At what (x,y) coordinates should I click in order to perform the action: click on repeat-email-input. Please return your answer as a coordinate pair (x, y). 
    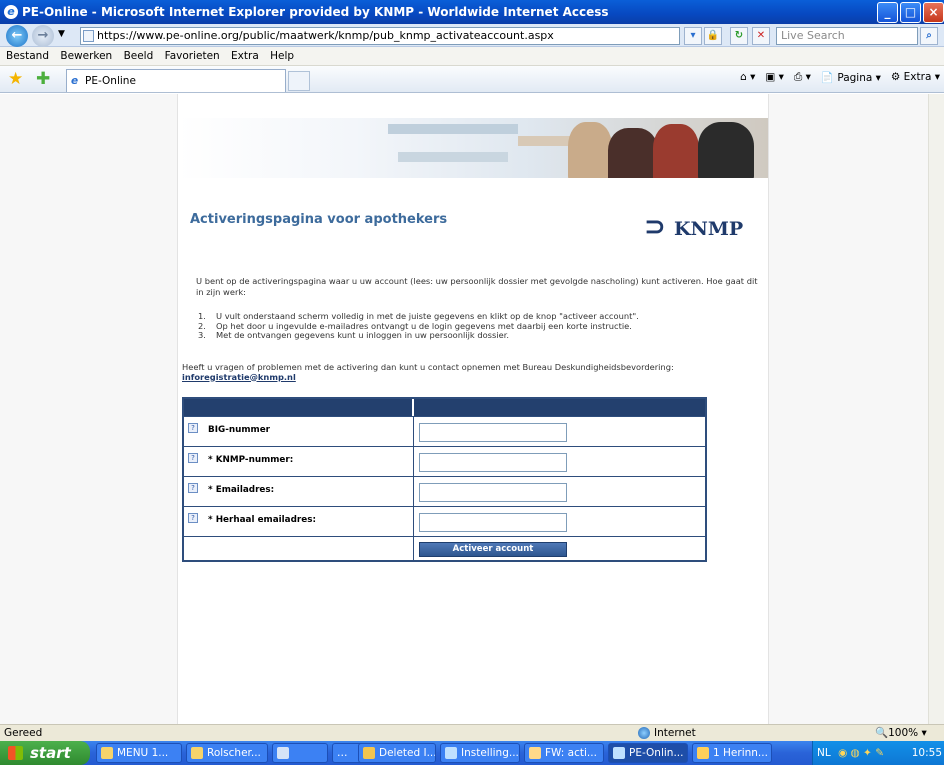
    Looking at the image, I should click on (493, 522).